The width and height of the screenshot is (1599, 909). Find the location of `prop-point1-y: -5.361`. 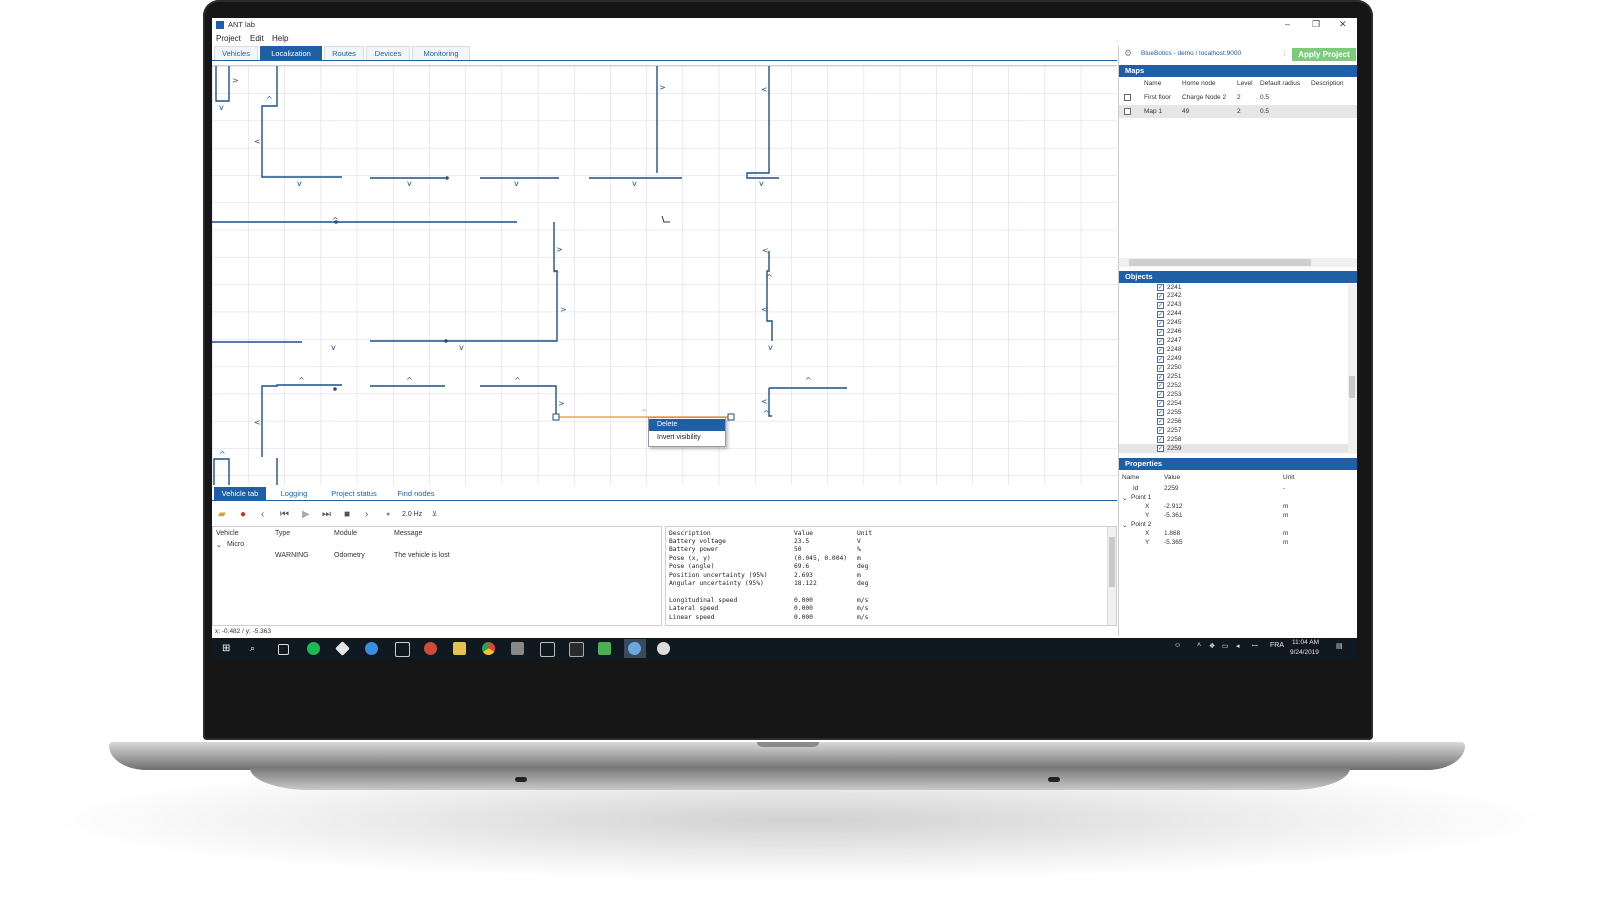

prop-point1-y: -5.361 is located at coordinates (1173, 515).